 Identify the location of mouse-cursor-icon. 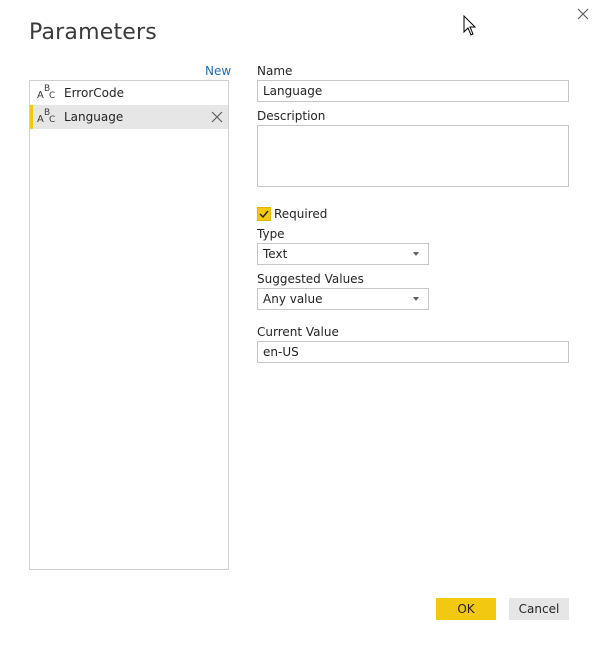
(470, 25).